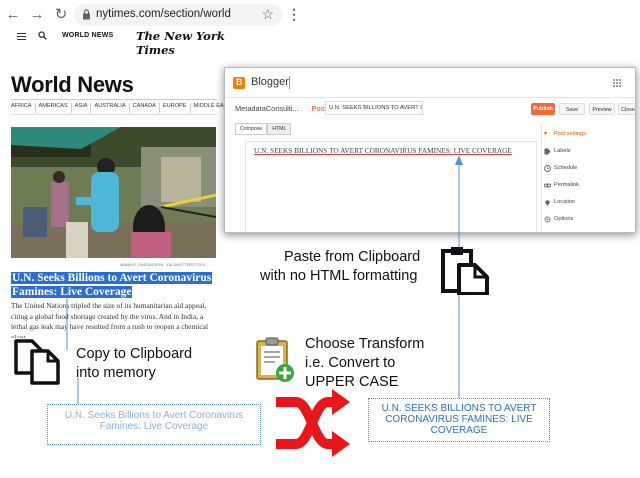  What do you see at coordinates (350, 363) in the screenshot?
I see `transform-caption-line-2: i.e. Convert to` at bounding box center [350, 363].